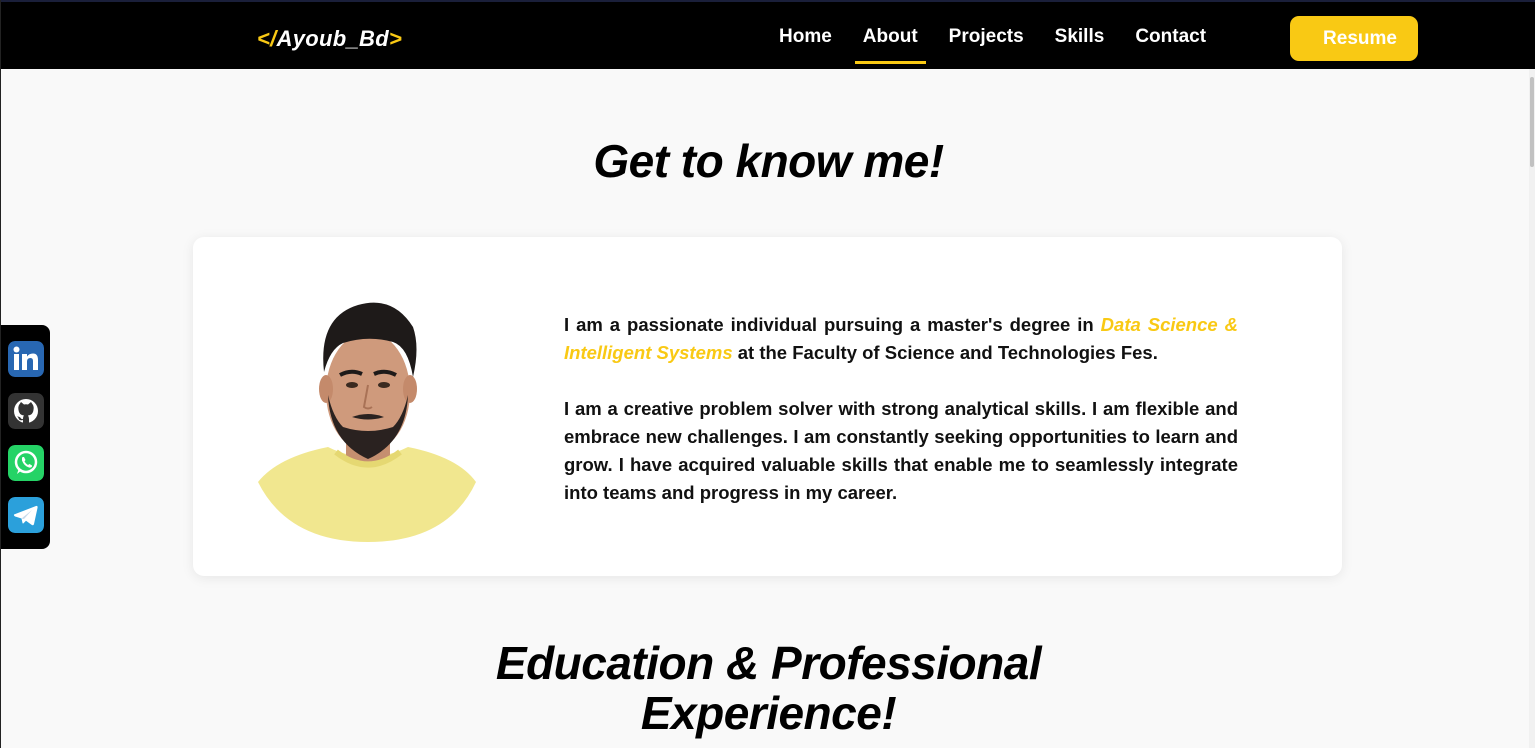 This screenshot has width=1535, height=748. What do you see at coordinates (986, 35) in the screenshot?
I see `nav-link-projects: Projects` at bounding box center [986, 35].